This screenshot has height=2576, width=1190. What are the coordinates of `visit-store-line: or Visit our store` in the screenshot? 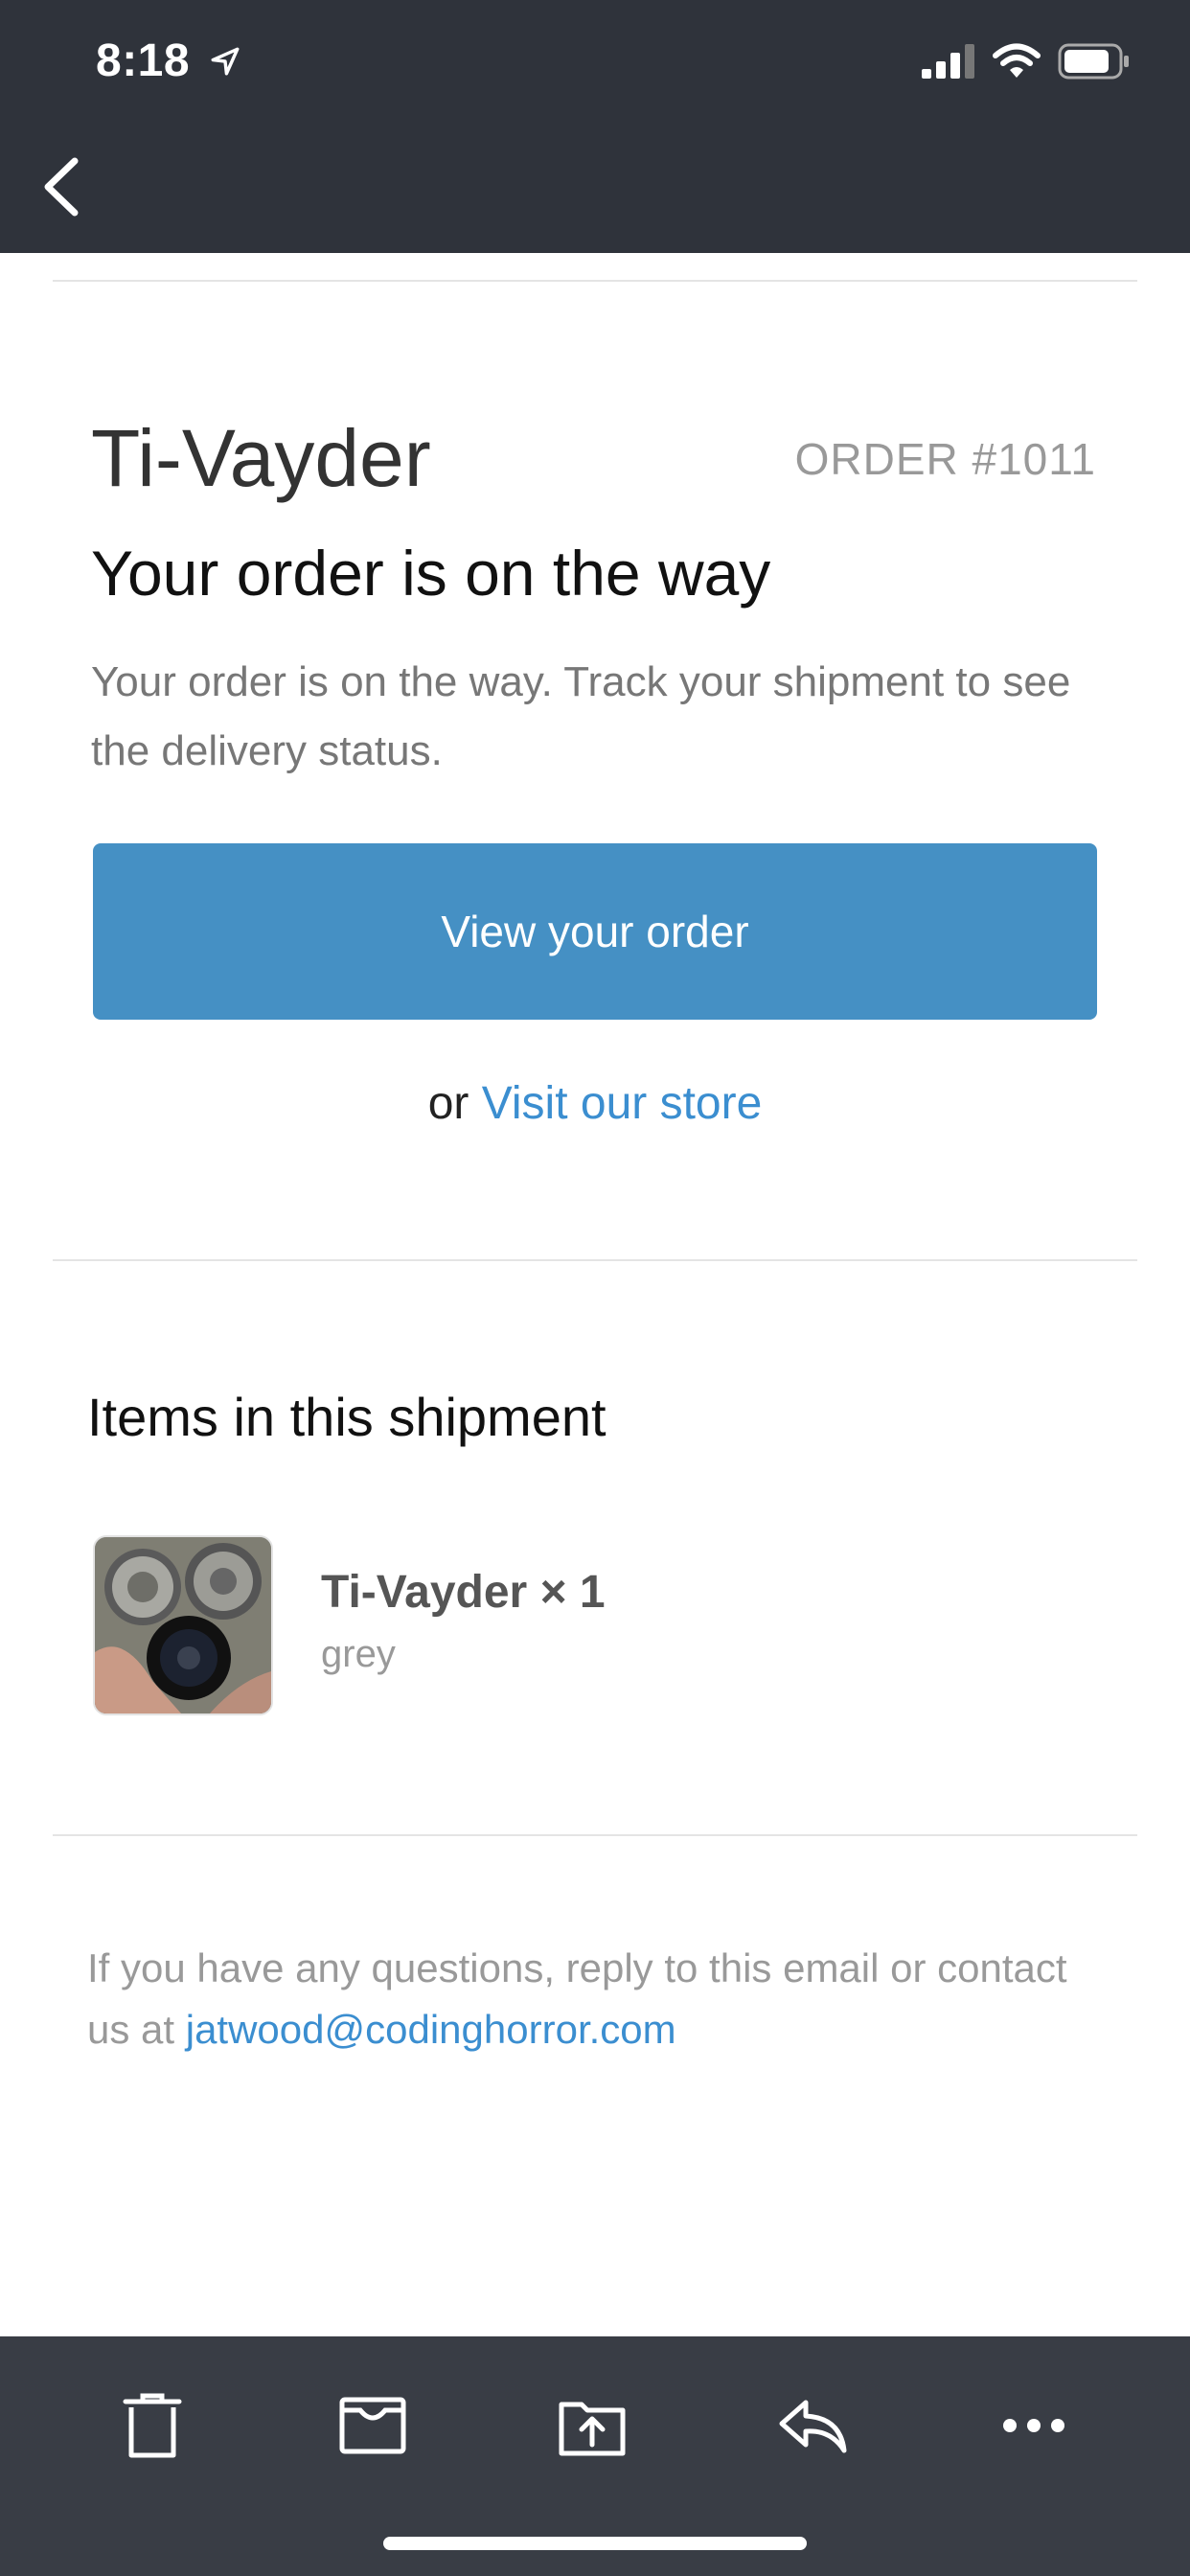 It's located at (595, 1103).